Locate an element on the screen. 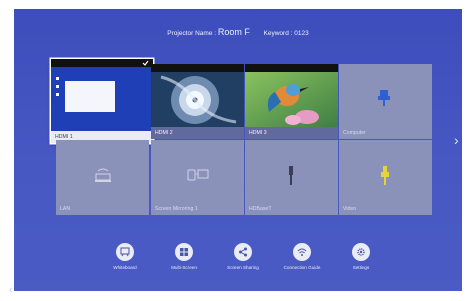 This screenshot has height=301, width=469. hdmi1-desktop-thumbnail is located at coordinates (102, 99).